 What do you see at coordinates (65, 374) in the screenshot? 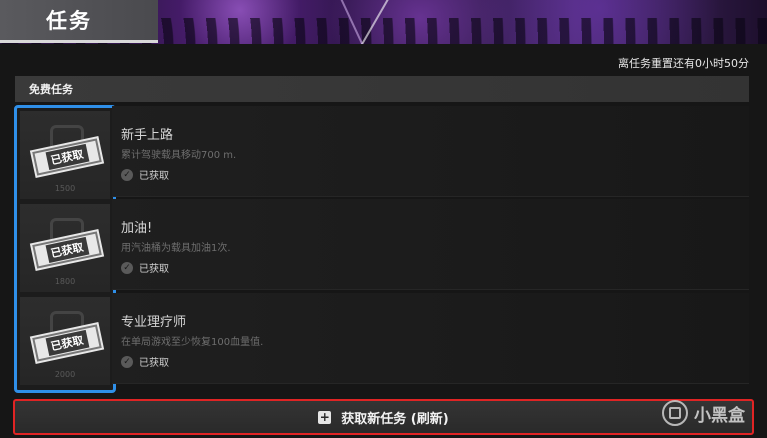
I see `reward-amount: 2000` at bounding box center [65, 374].